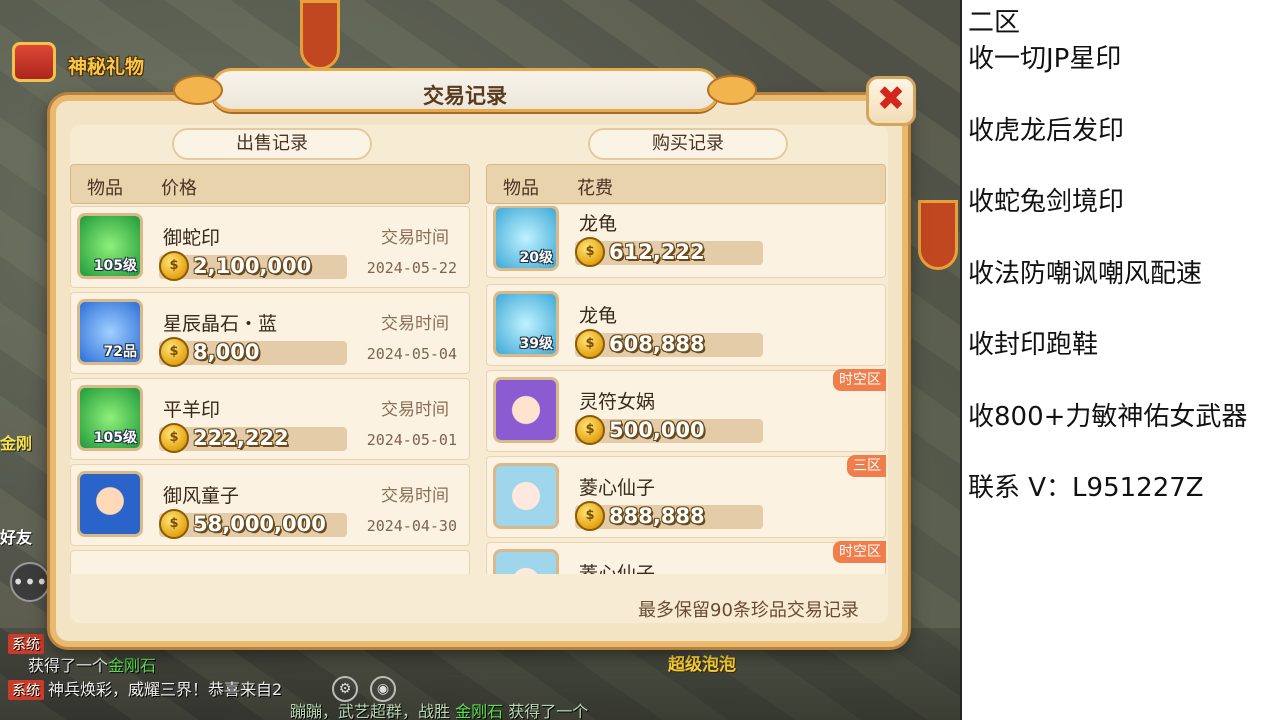 The height and width of the screenshot is (720, 1280). What do you see at coordinates (259, 524) in the screenshot?
I see `item-price: 58,000,000` at bounding box center [259, 524].